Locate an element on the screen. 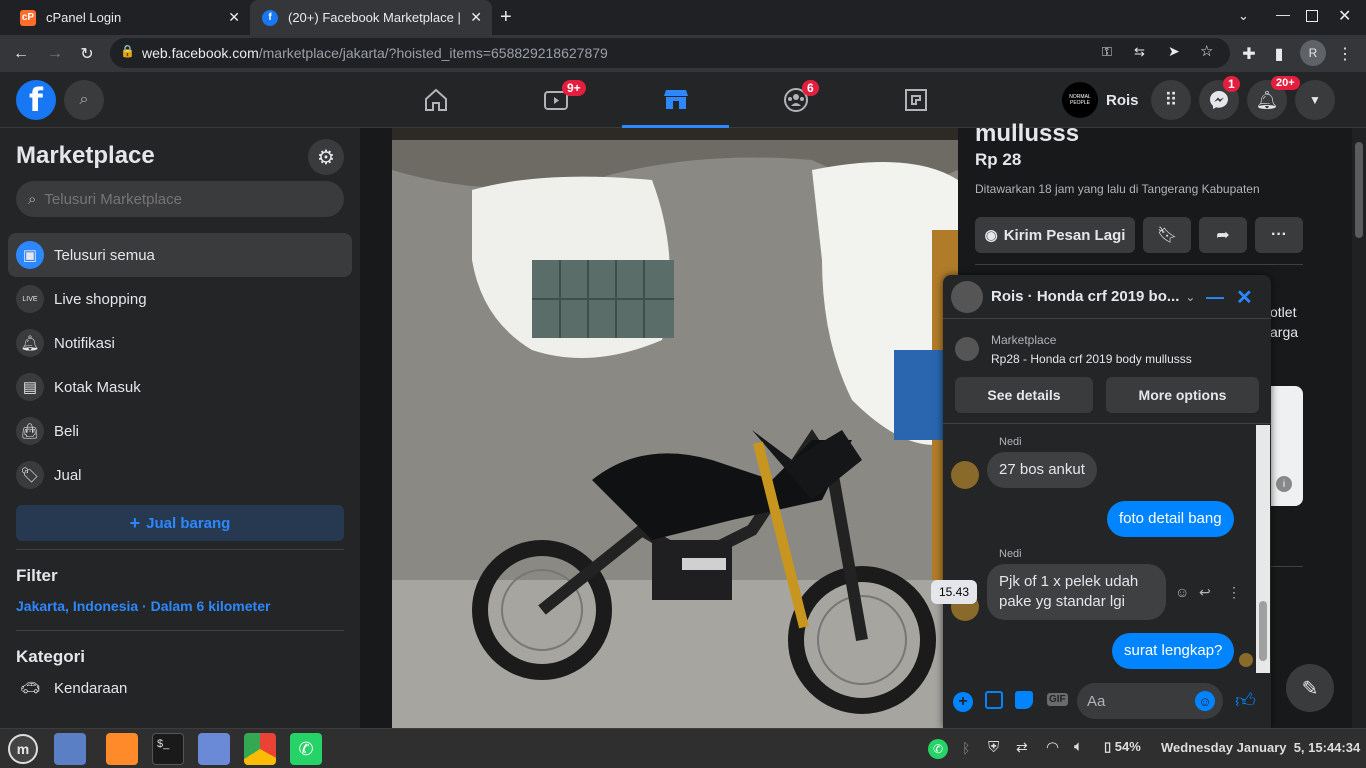  files-icon is located at coordinates (214, 749).